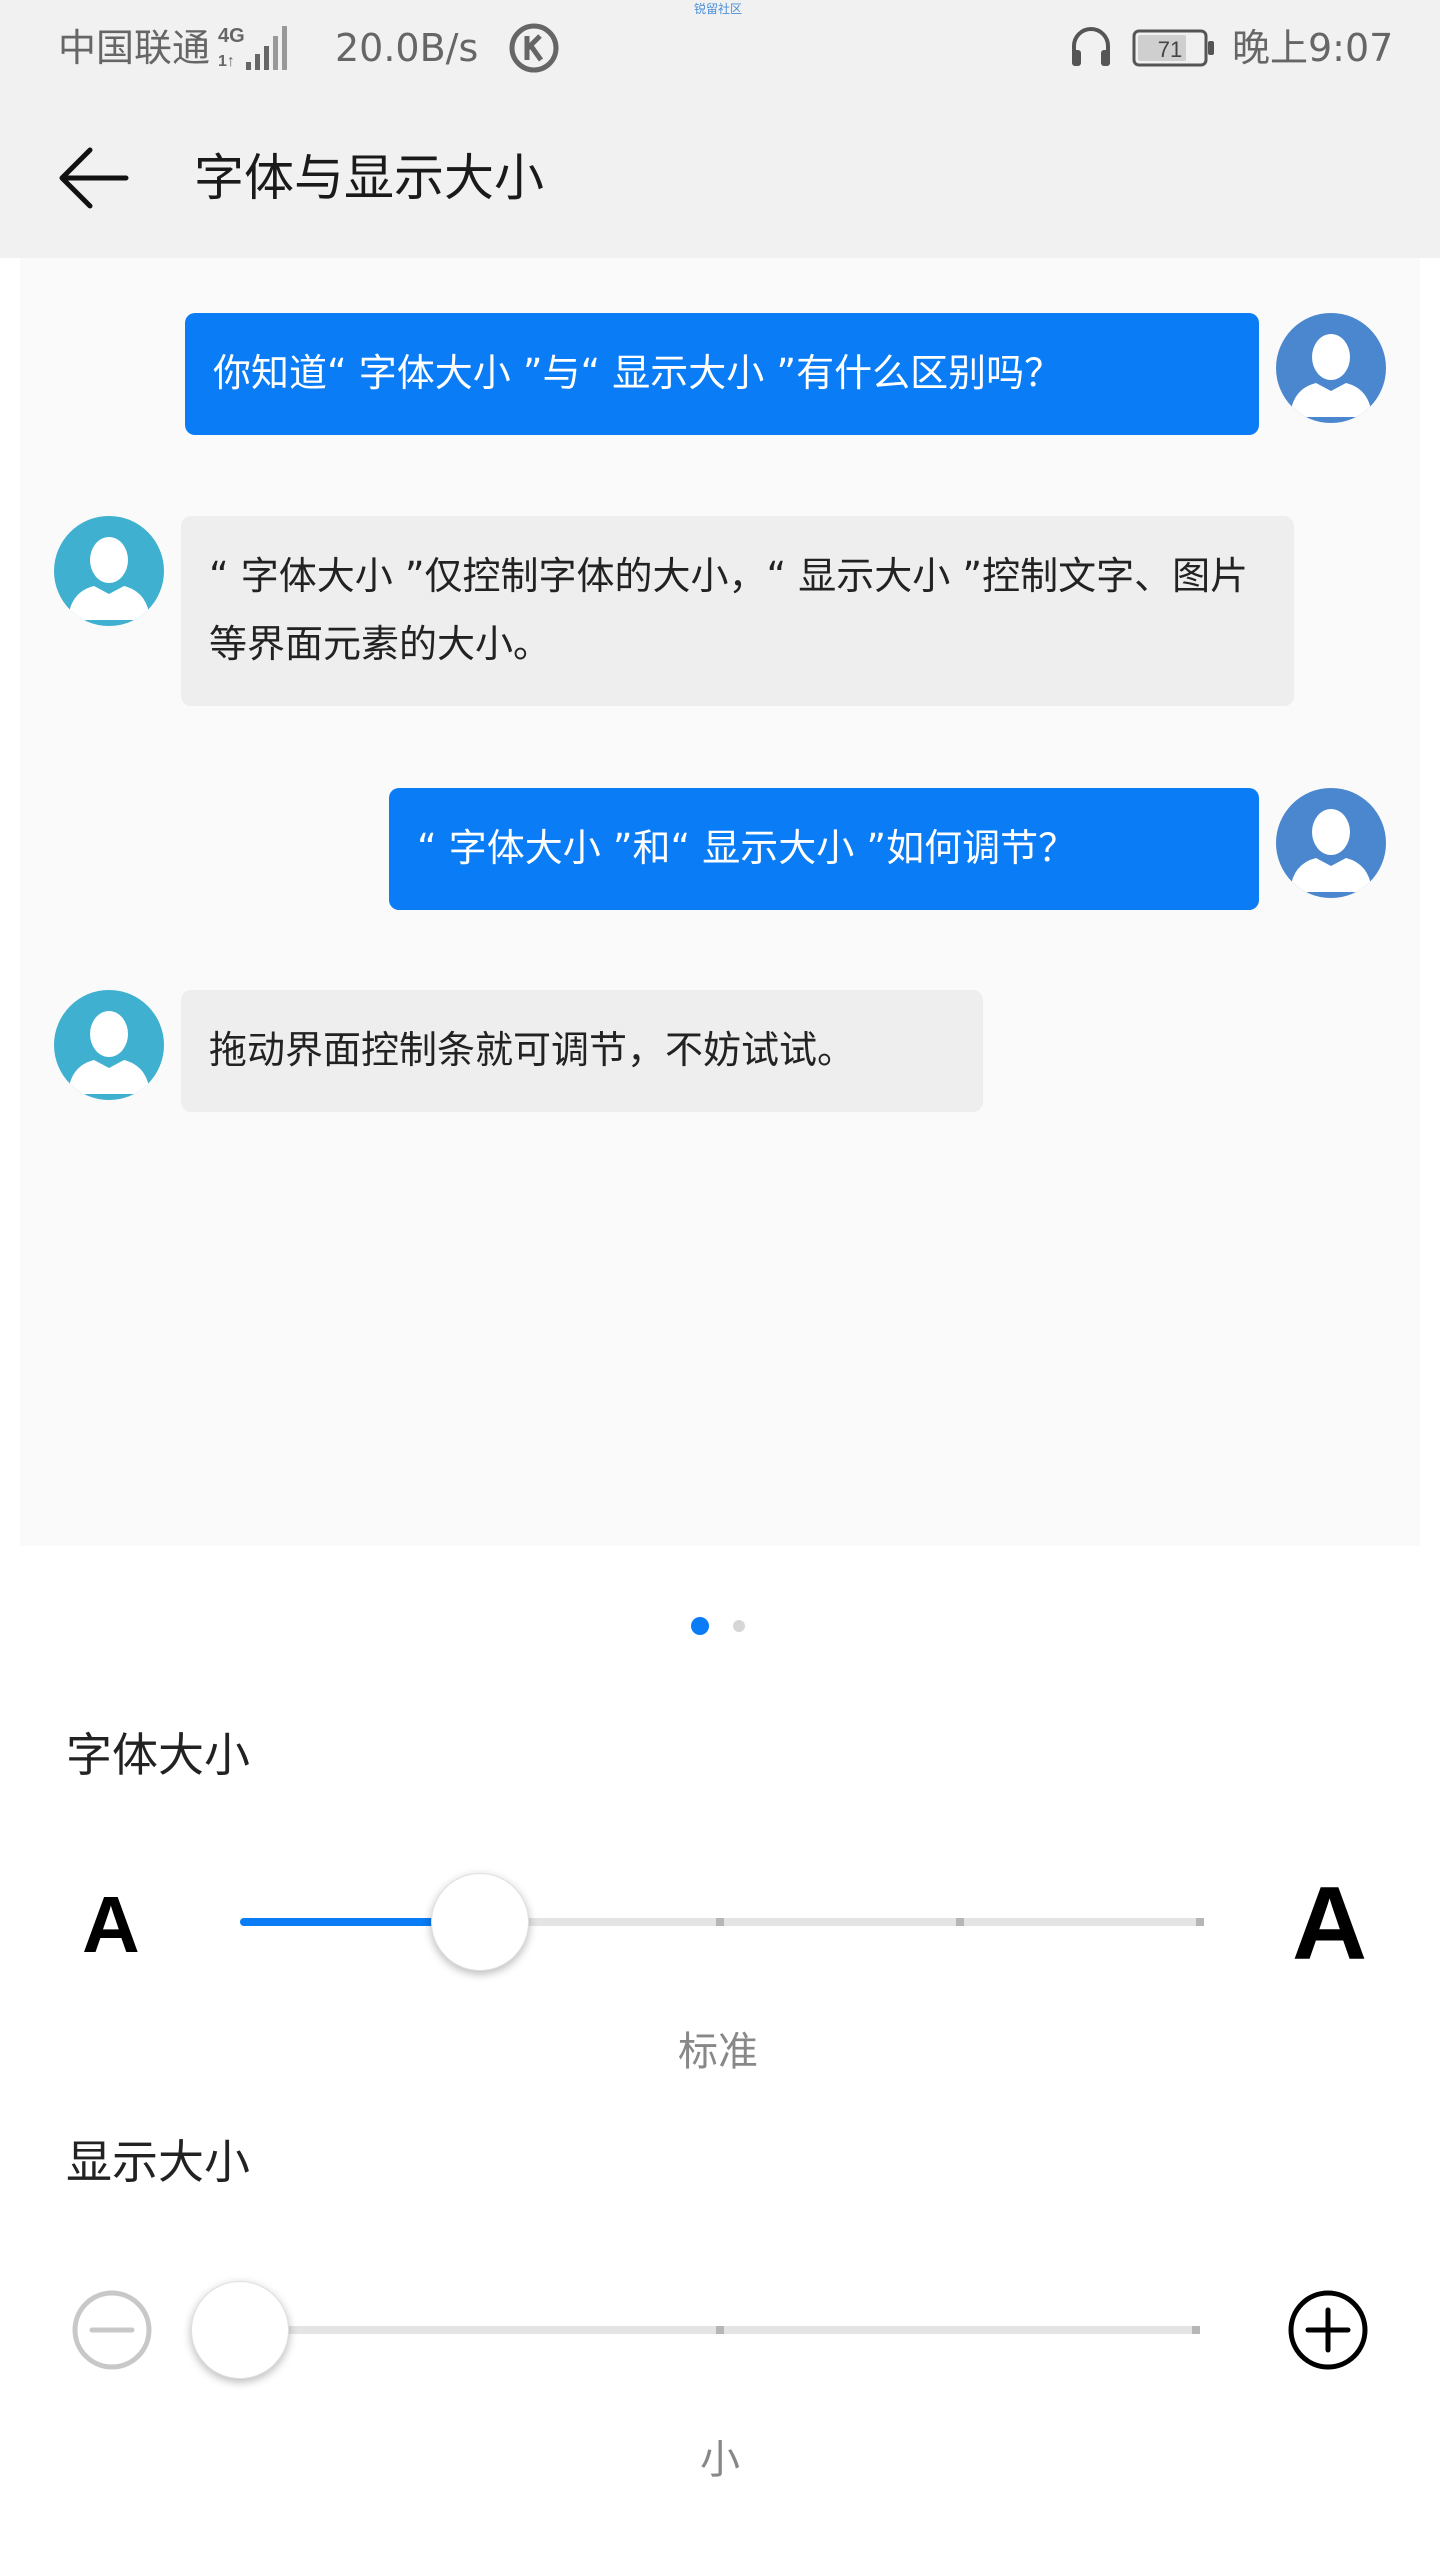 The height and width of the screenshot is (2560, 1440). I want to click on message-bubble-outgoing: “ 字体大小 ”和“ 显示大小 ”如何调节？, so click(824, 849).